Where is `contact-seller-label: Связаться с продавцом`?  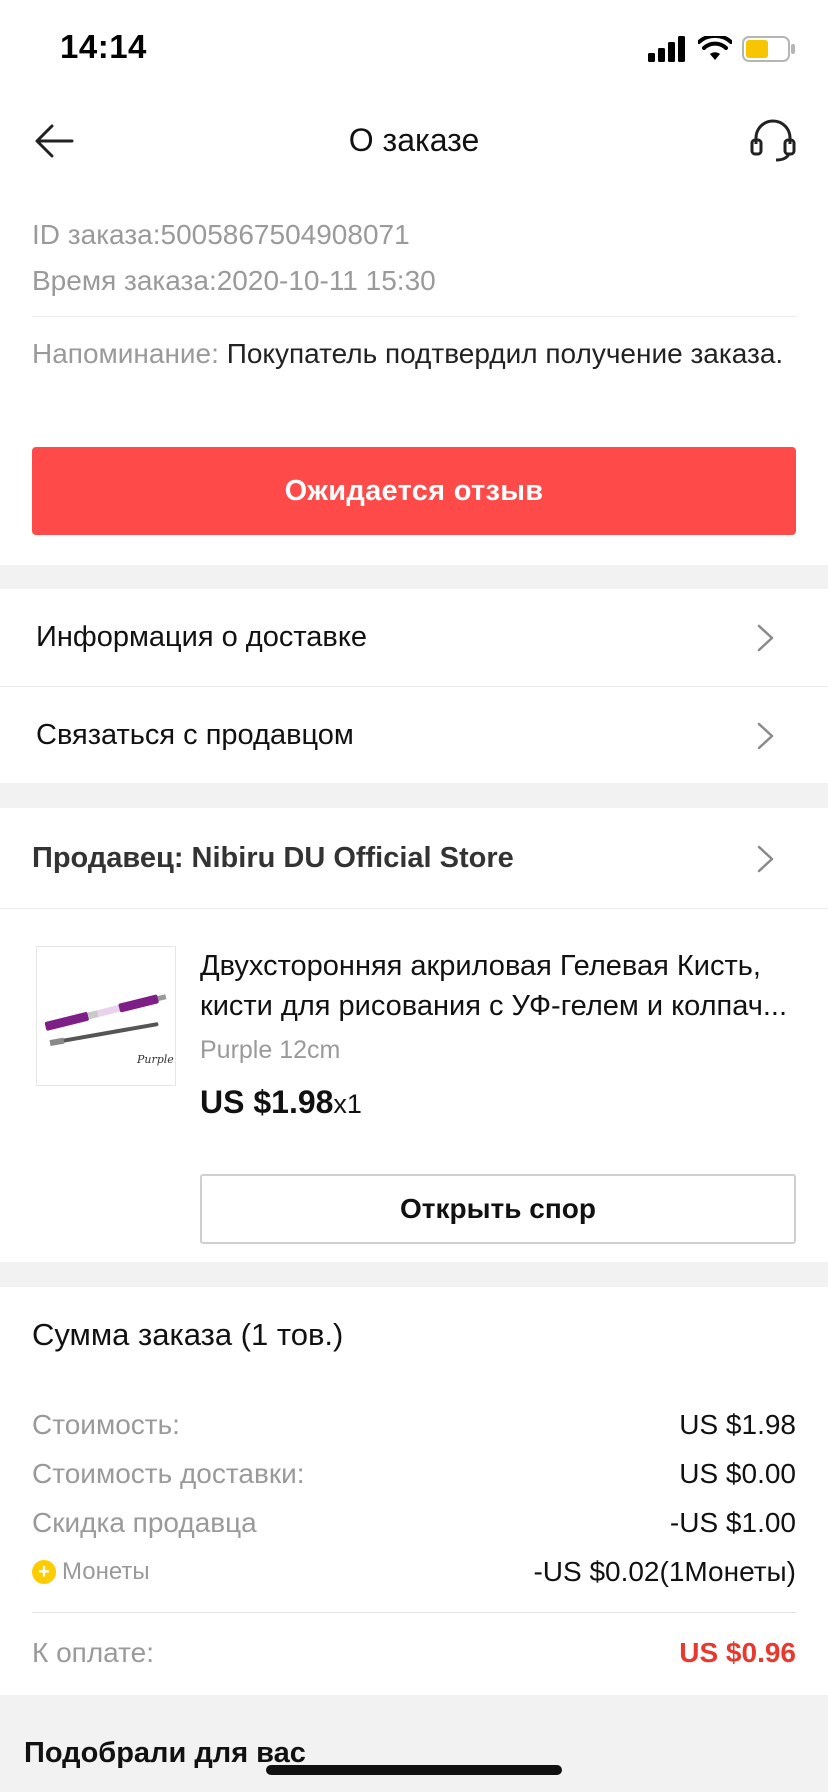 contact-seller-label: Связаться с продавцом is located at coordinates (195, 734).